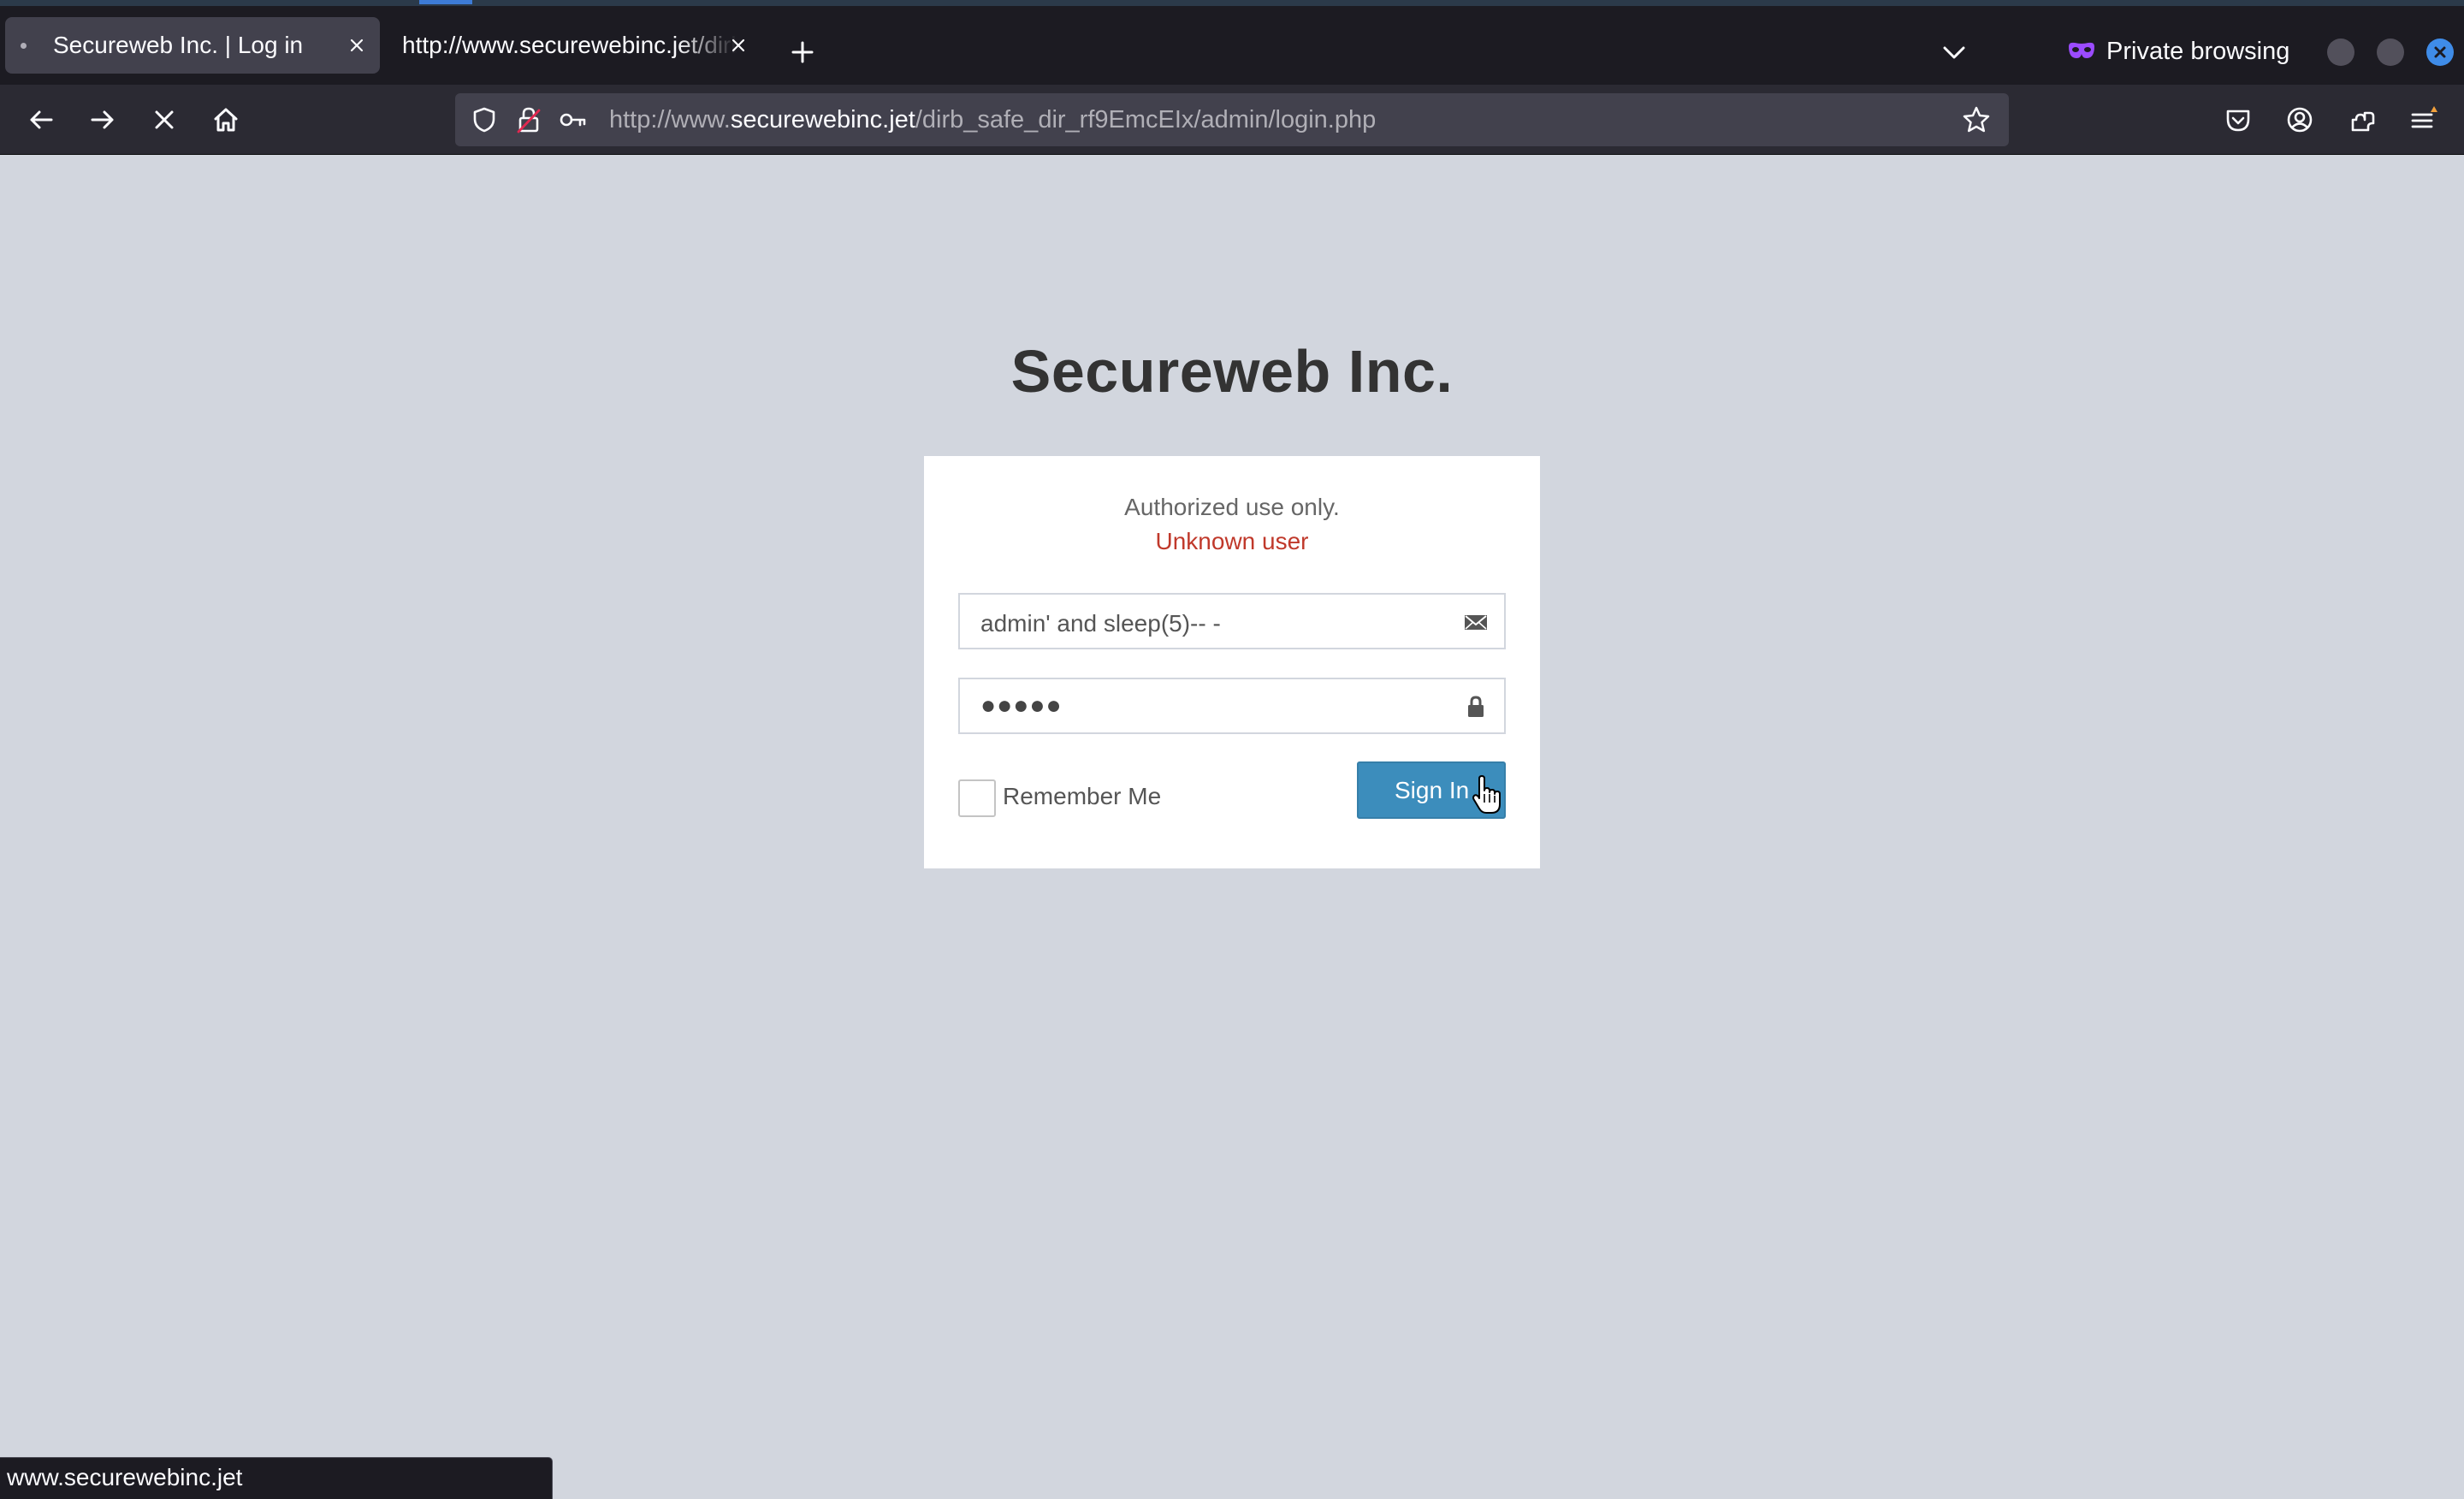 The width and height of the screenshot is (2464, 1499). Describe the element at coordinates (1232, 507) in the screenshot. I see `login-message: Authorized use only.` at that location.